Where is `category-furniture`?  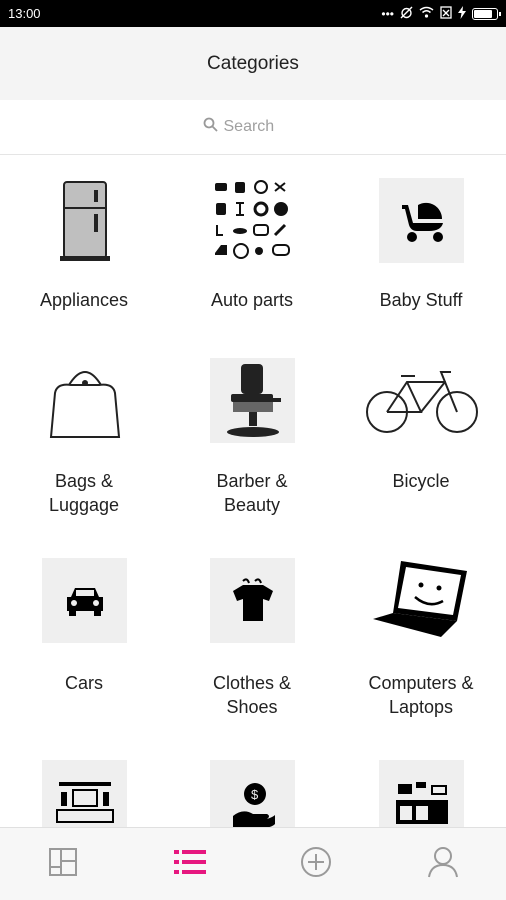
category-furniture is located at coordinates (84, 791).